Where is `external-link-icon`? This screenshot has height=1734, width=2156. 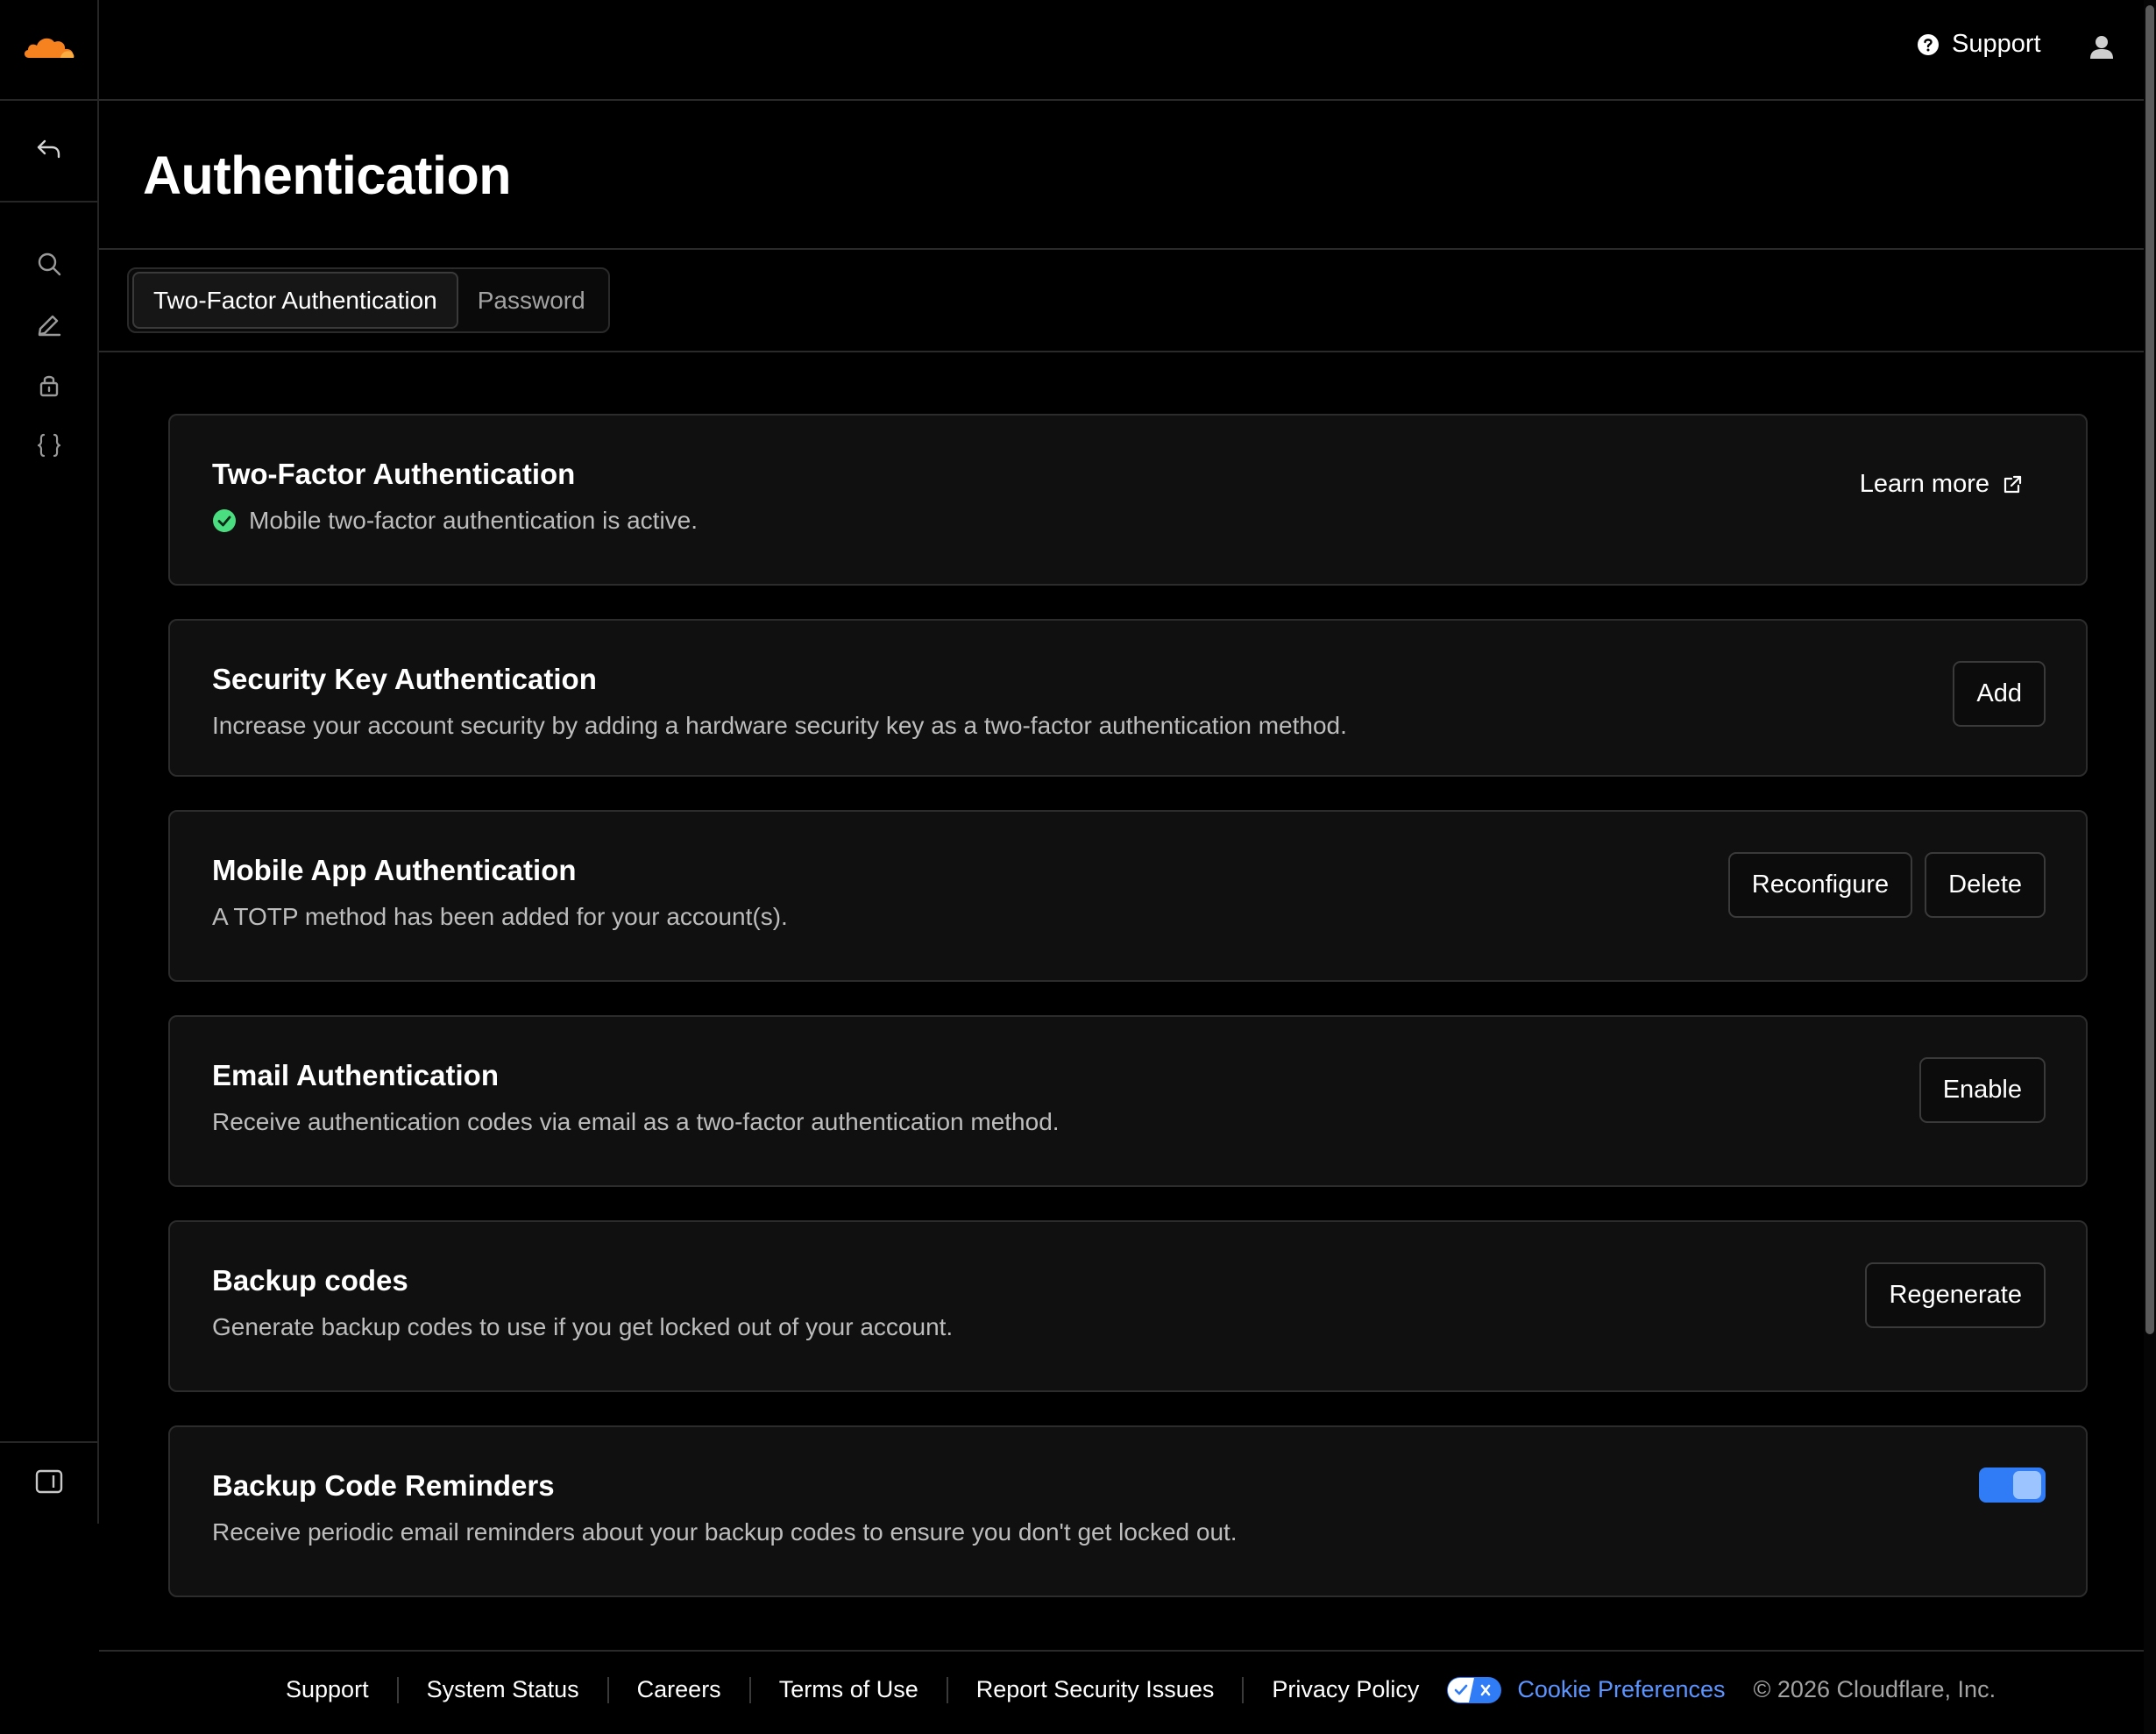 external-link-icon is located at coordinates (2013, 484).